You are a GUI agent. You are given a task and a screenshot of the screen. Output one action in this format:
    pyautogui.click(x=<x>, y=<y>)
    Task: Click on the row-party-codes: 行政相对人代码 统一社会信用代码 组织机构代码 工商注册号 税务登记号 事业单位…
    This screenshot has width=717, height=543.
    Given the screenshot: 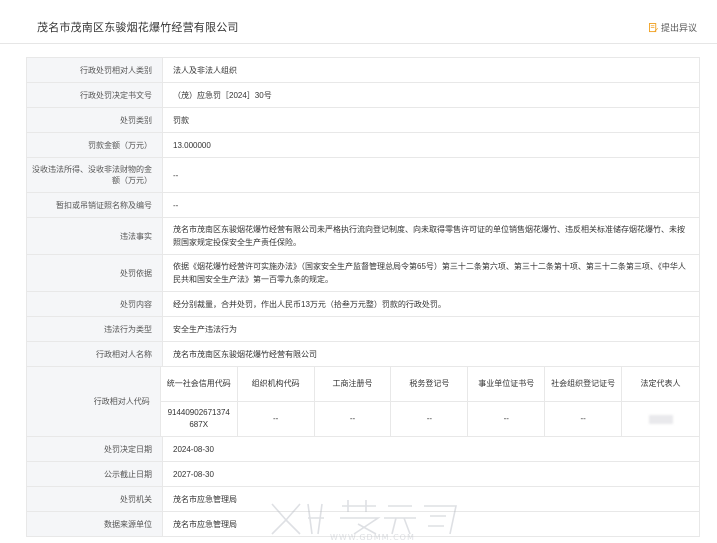 What is the action you would take?
    pyautogui.click(x=363, y=402)
    